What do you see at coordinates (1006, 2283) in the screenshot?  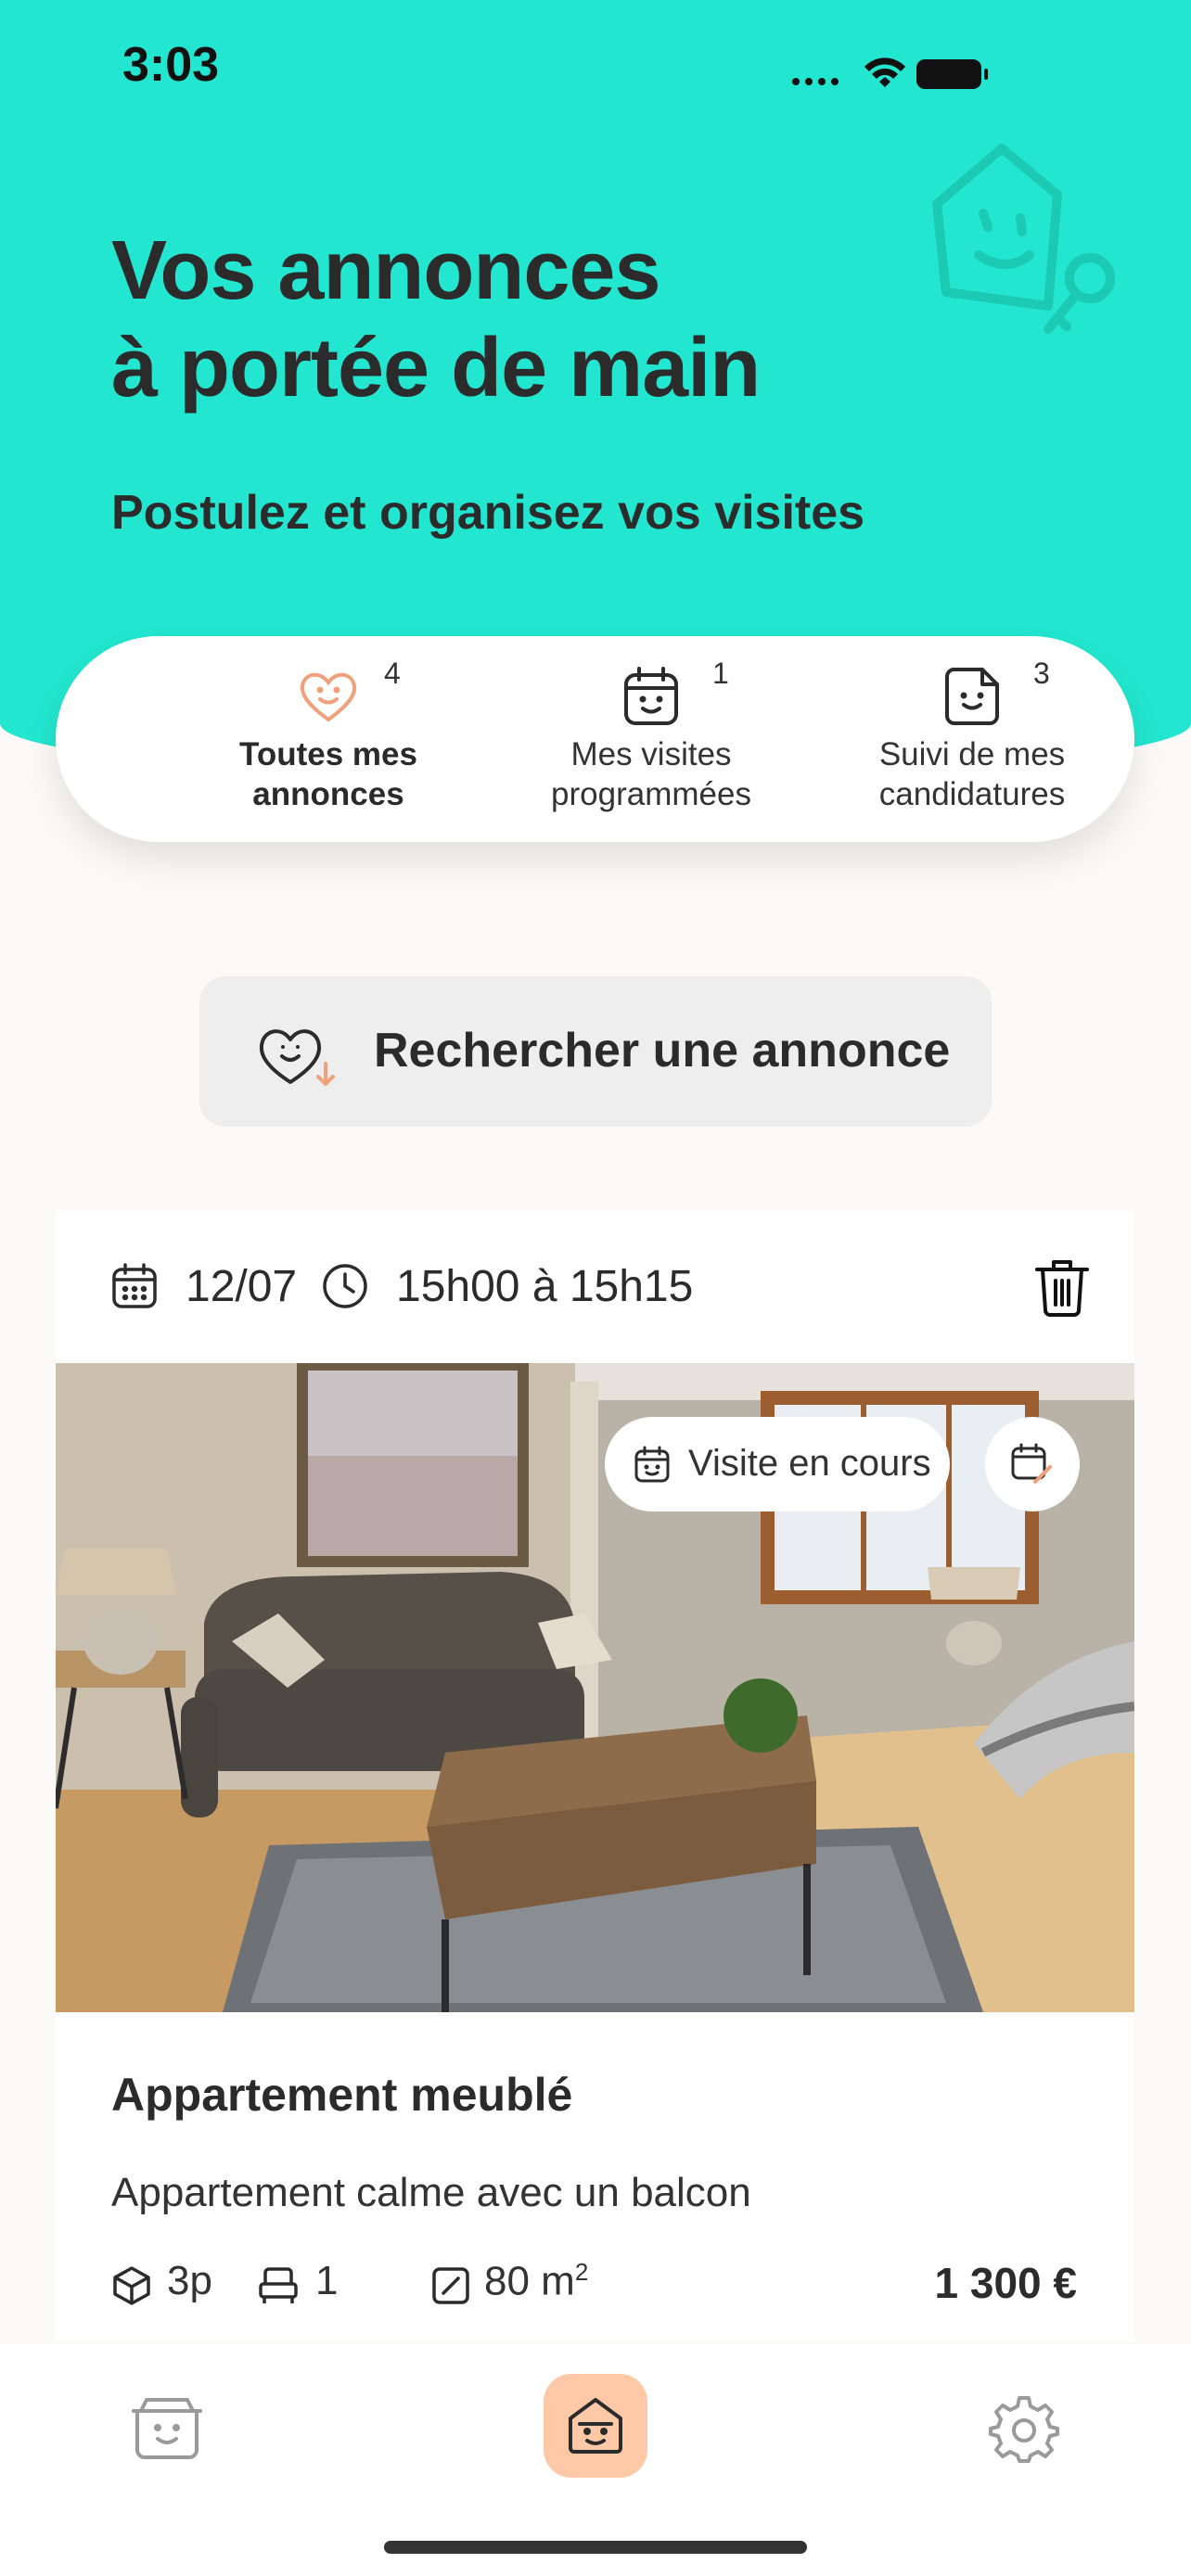 I see `listing-price: 1 300 €` at bounding box center [1006, 2283].